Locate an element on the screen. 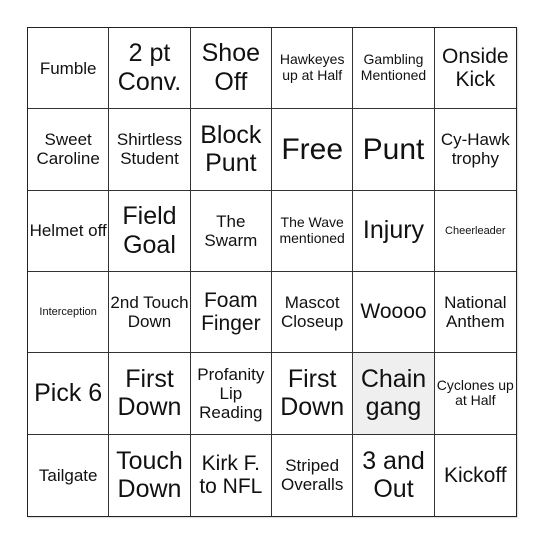 This screenshot has width=544, height=544. bingo-cell-label: Chain gang is located at coordinates (393, 393).